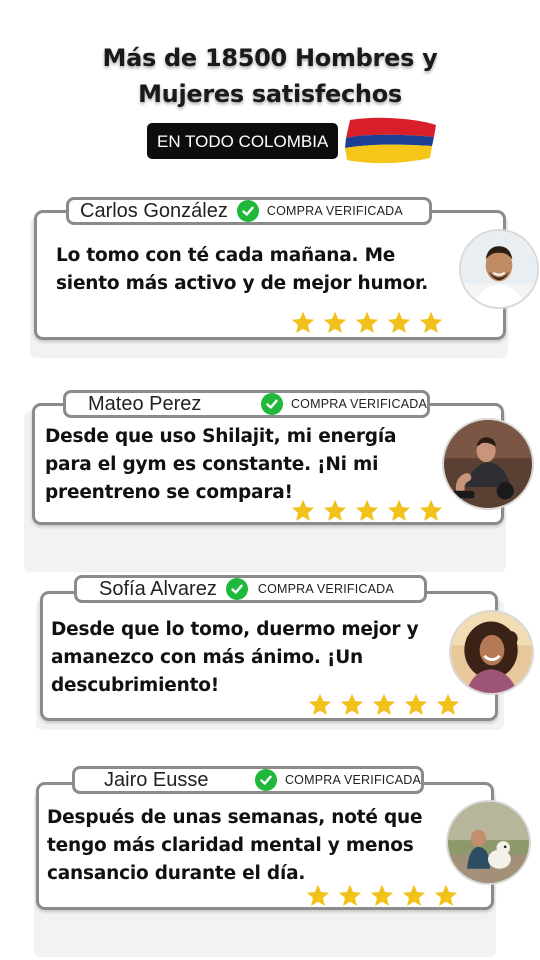 This screenshot has height=960, width=540. Describe the element at coordinates (488, 842) in the screenshot. I see `man-with-dog-avatar` at that location.